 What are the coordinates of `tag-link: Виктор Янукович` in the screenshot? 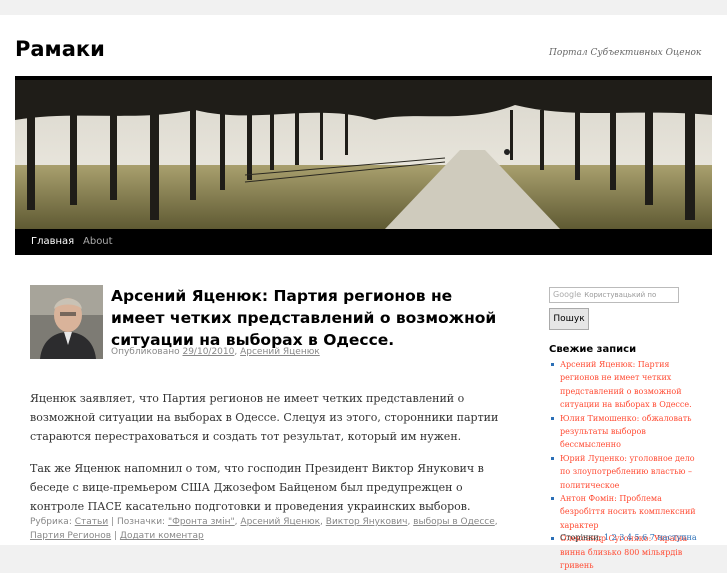 It's located at (367, 522).